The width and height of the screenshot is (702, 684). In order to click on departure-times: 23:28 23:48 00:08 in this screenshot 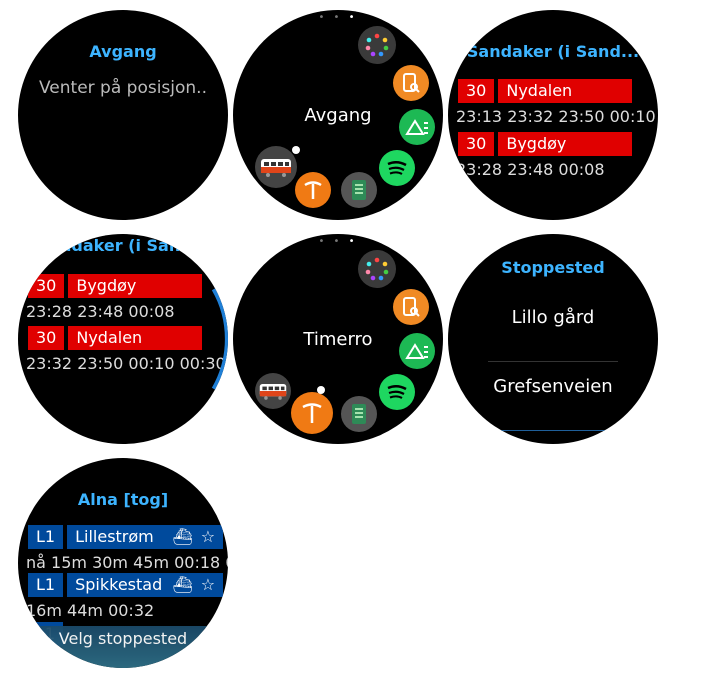, I will do `click(530, 169)`.